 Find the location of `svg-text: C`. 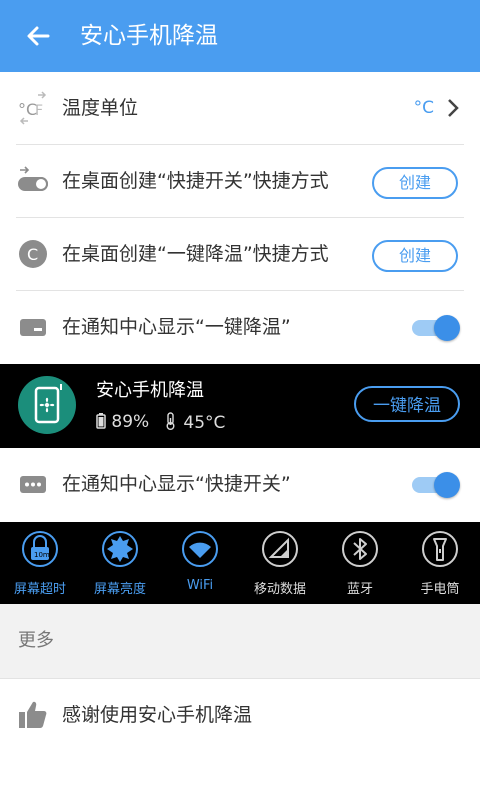

svg-text: C is located at coordinates (32, 254).